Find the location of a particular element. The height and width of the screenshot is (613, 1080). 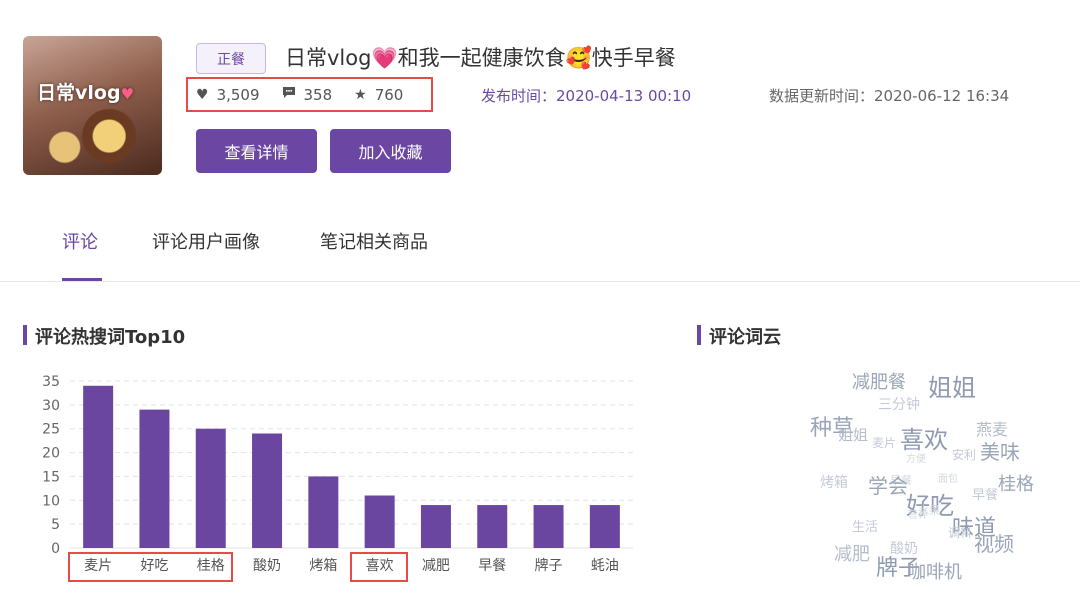

word-cloud-term: 三分钟 is located at coordinates (899, 405).